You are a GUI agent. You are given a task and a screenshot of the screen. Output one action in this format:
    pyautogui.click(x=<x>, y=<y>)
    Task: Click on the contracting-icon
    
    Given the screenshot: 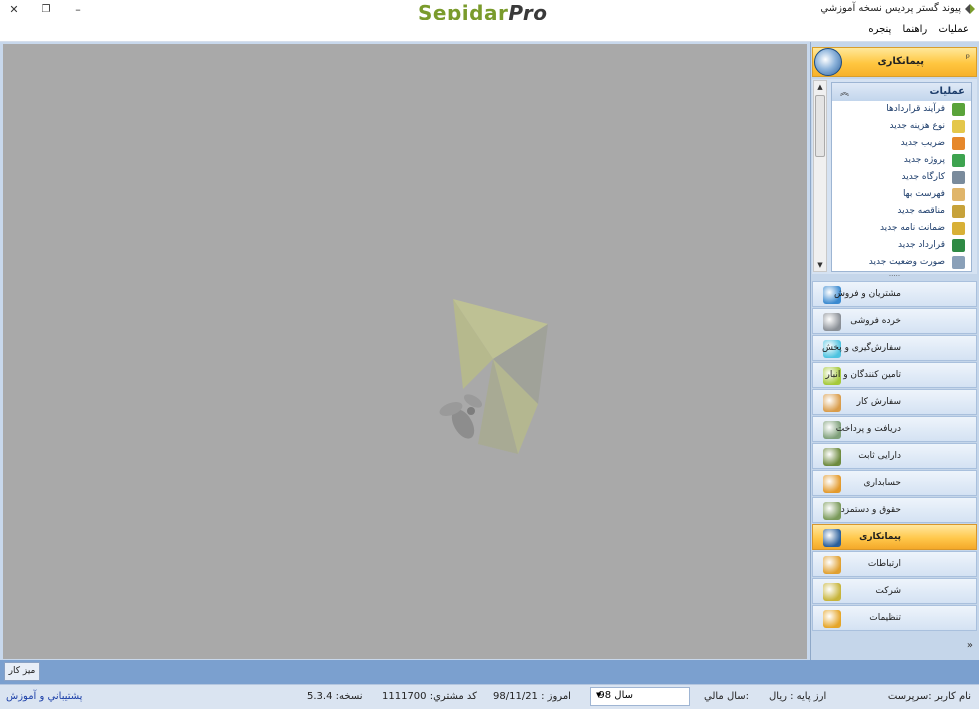 What is the action you would take?
    pyautogui.click(x=828, y=62)
    